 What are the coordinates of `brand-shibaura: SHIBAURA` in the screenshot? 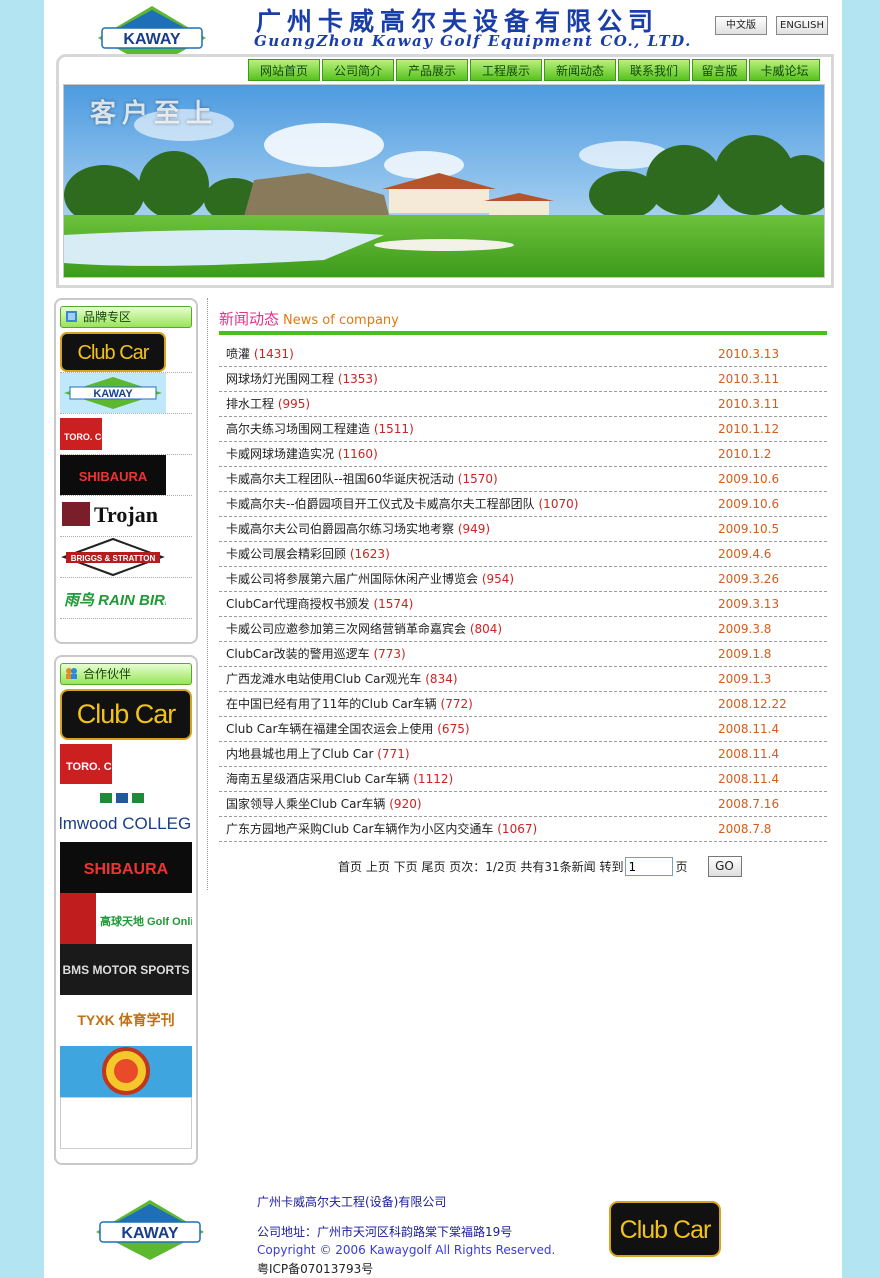 It's located at (126, 475).